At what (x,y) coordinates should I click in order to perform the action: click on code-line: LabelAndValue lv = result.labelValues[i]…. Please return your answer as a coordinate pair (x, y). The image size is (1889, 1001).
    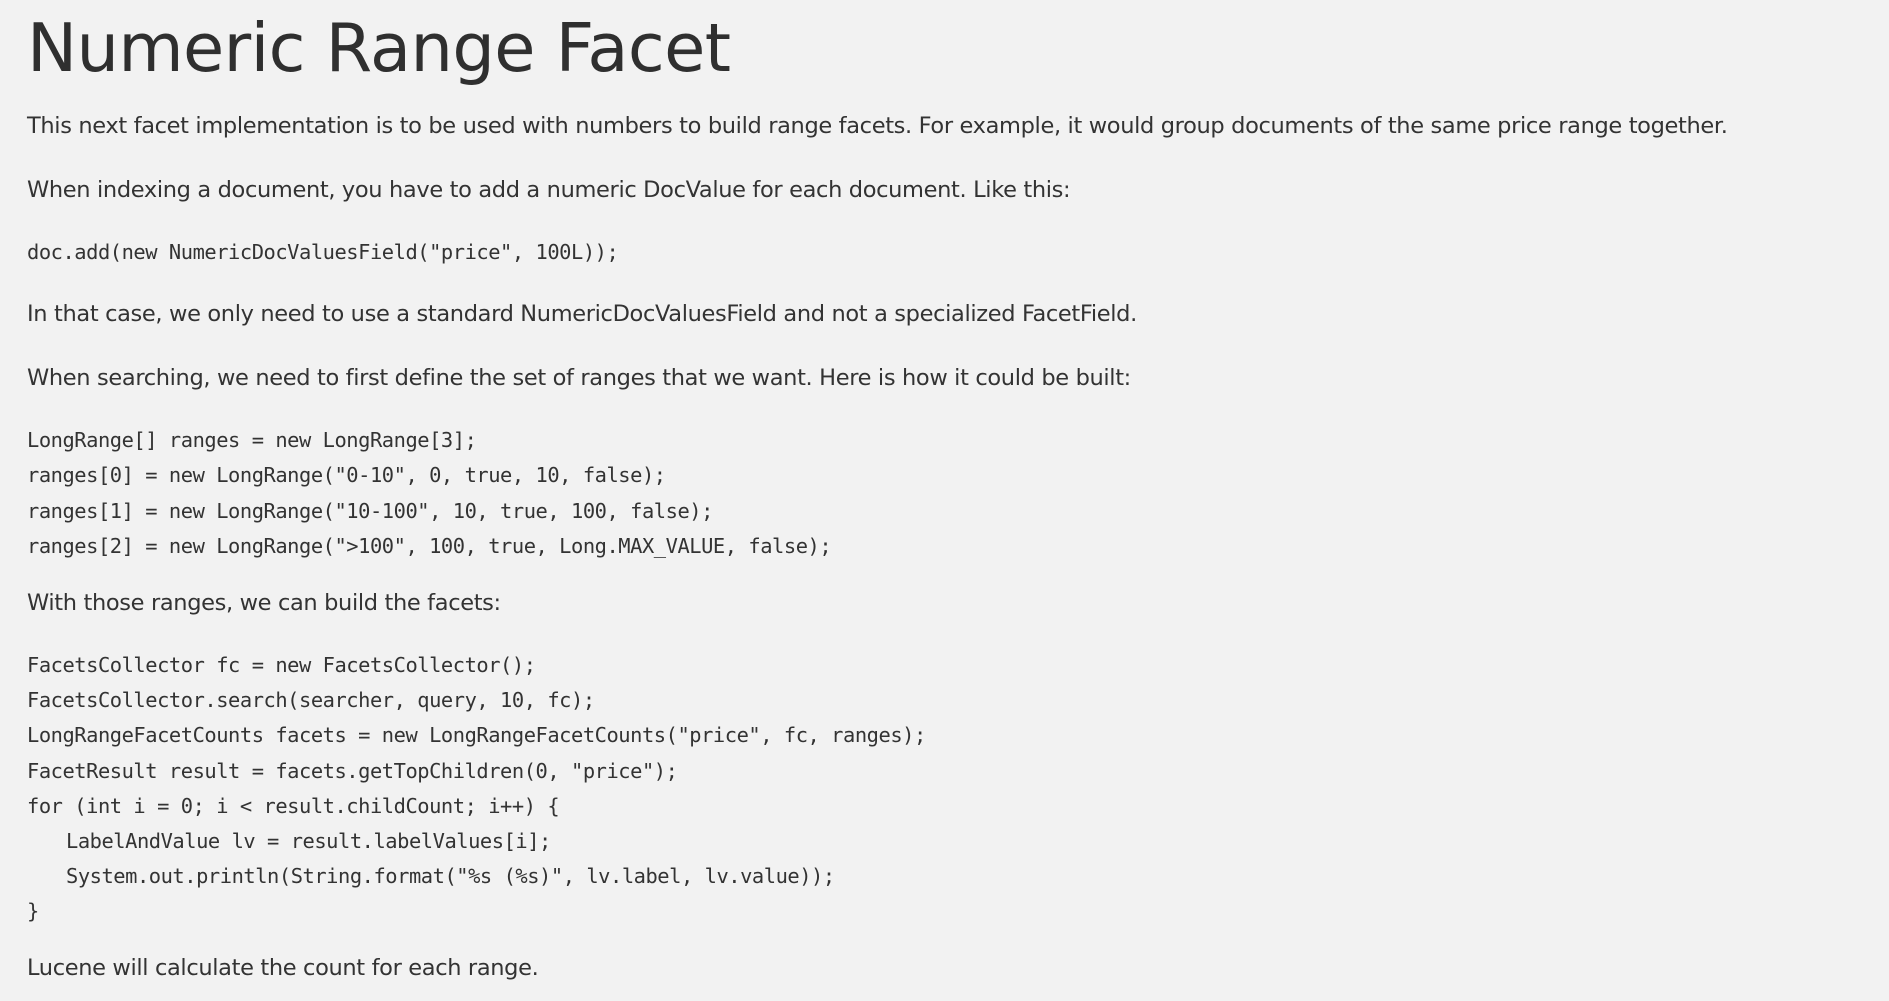
    Looking at the image, I should click on (308, 840).